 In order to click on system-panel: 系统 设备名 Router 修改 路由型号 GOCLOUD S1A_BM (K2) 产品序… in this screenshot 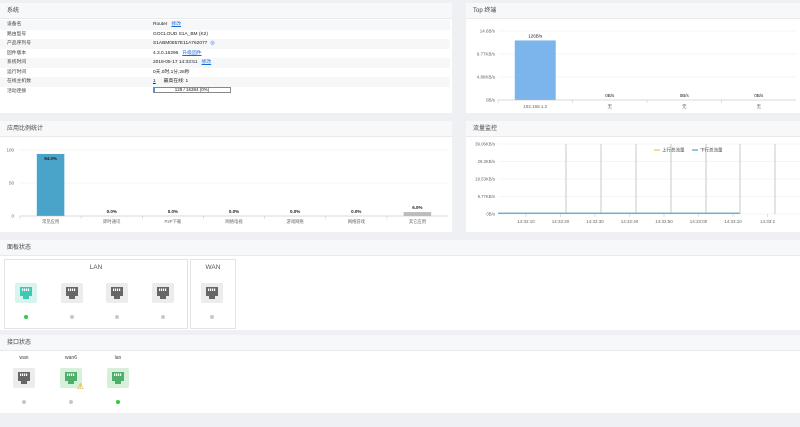, I will do `click(226, 58)`.